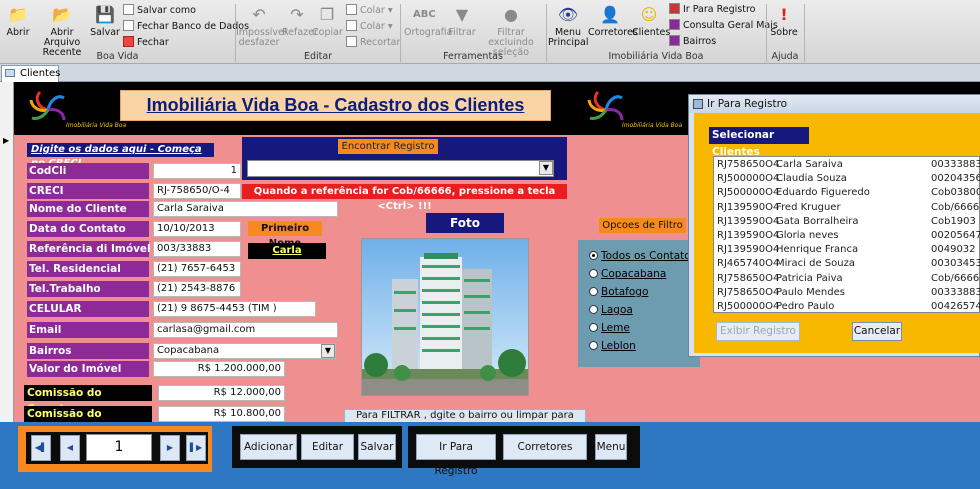  What do you see at coordinates (400, 168) in the screenshot?
I see `encontrar-registro-combo` at bounding box center [400, 168].